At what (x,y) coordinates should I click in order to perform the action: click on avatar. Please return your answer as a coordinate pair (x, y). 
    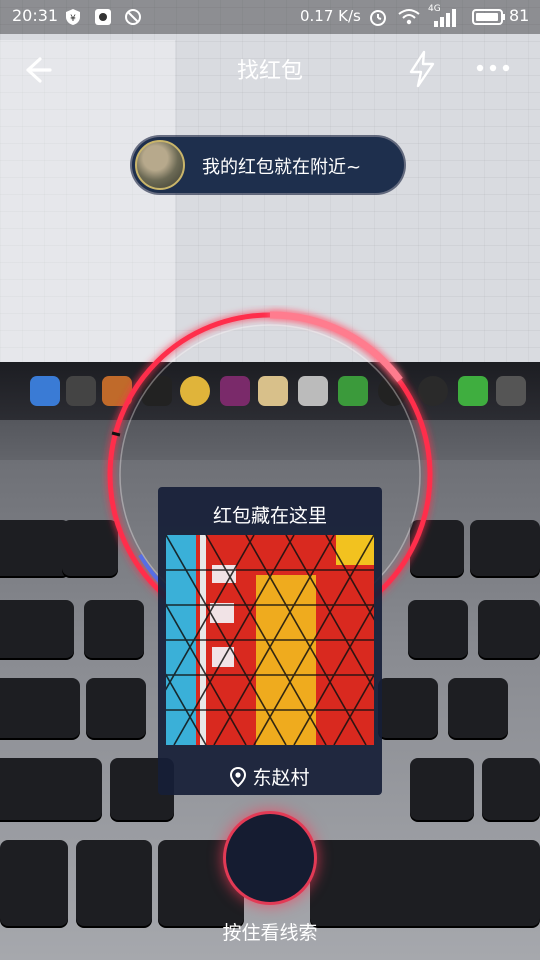
    Looking at the image, I should click on (160, 165).